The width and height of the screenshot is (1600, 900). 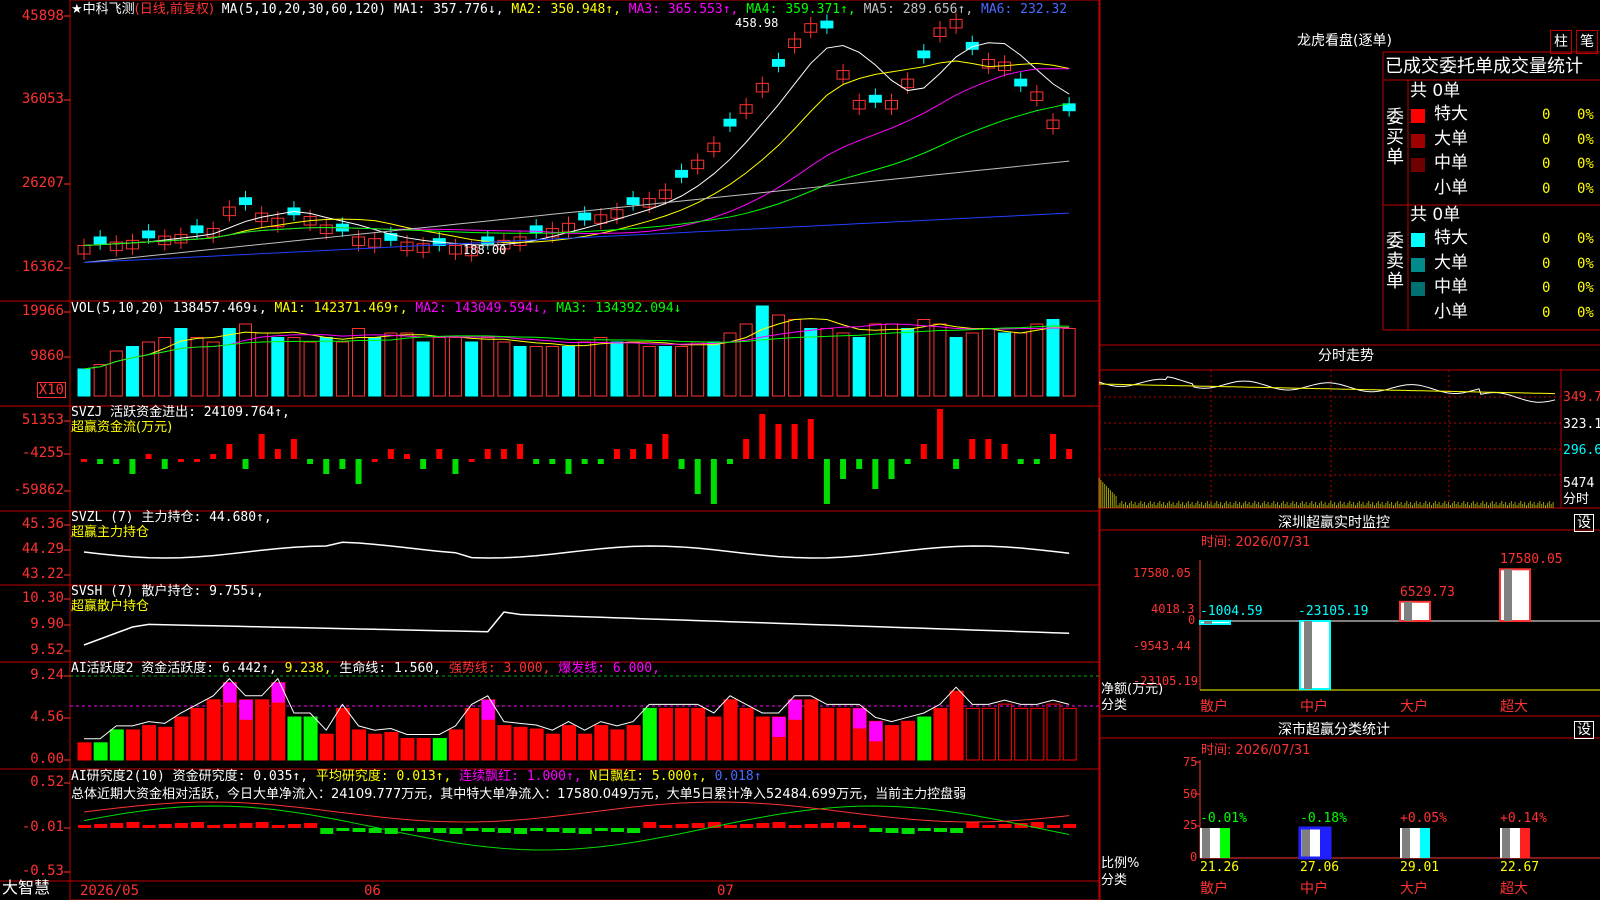 What do you see at coordinates (174, 9) in the screenshot?
I see `period-mode: (日线,前复权)` at bounding box center [174, 9].